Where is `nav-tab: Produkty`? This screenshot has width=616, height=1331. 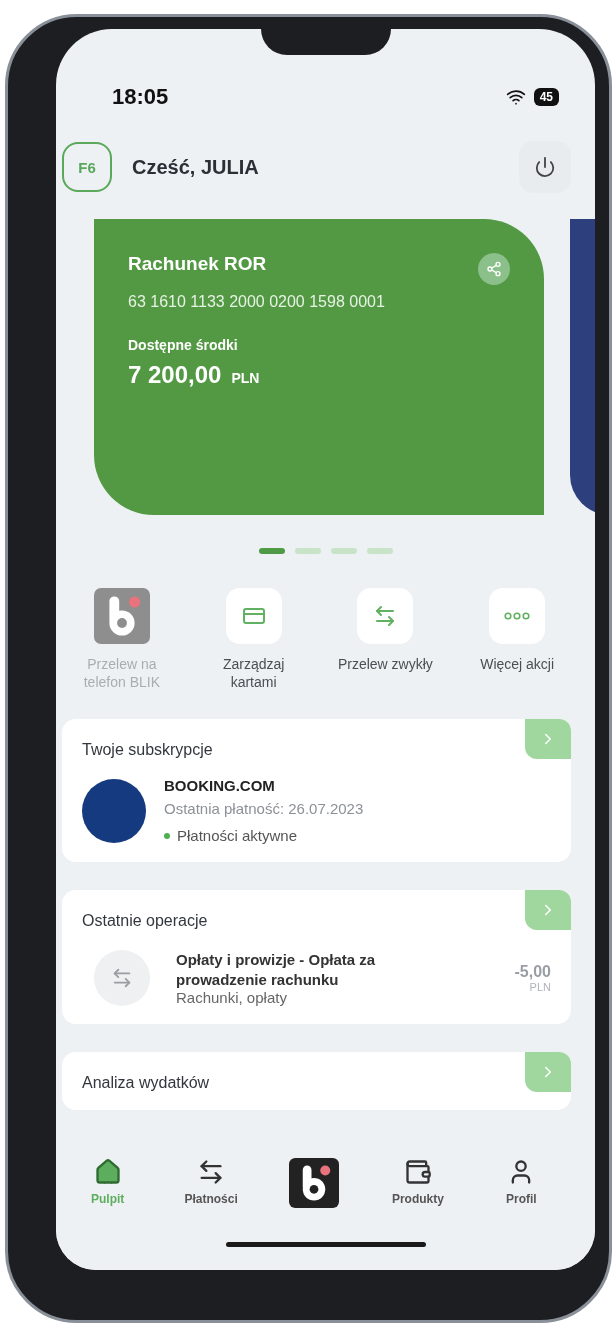
nav-tab: Produkty is located at coordinates (418, 1183).